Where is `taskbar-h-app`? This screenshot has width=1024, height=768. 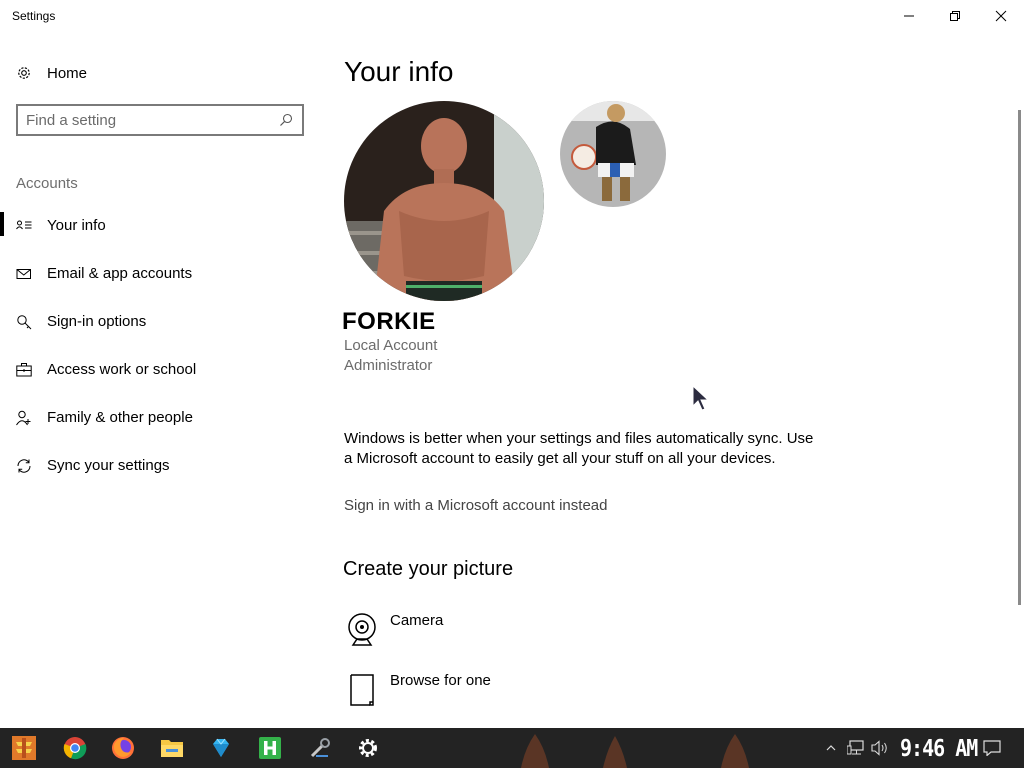
taskbar-h-app is located at coordinates (270, 748).